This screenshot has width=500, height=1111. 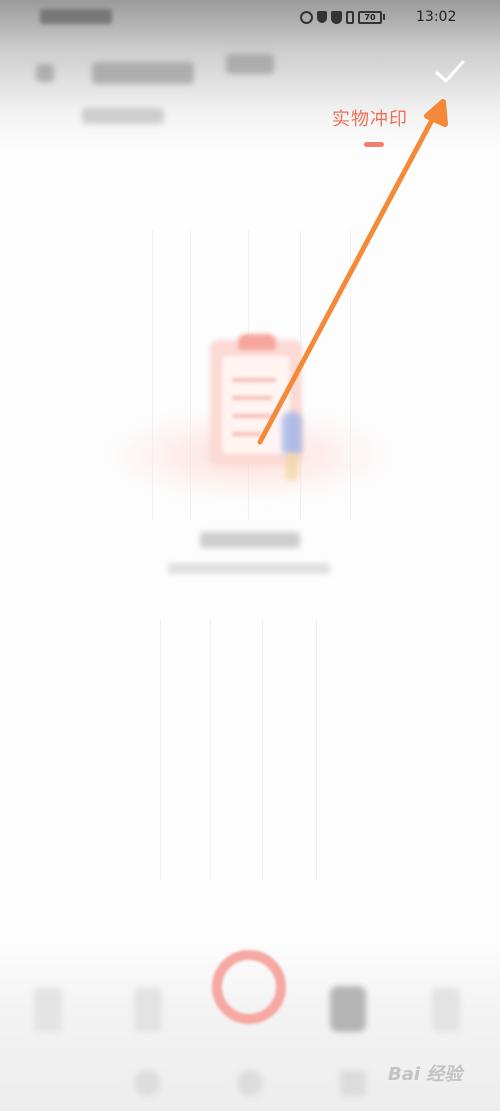 I want to click on tab-indicator, so click(x=374, y=144).